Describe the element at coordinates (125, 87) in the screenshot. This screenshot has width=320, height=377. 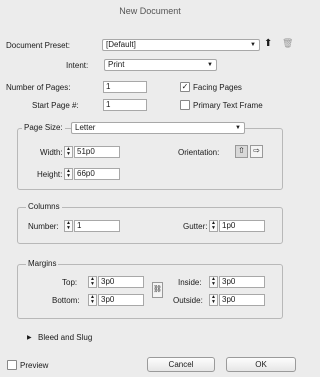
I see `number-of-pages-field: 1` at that location.